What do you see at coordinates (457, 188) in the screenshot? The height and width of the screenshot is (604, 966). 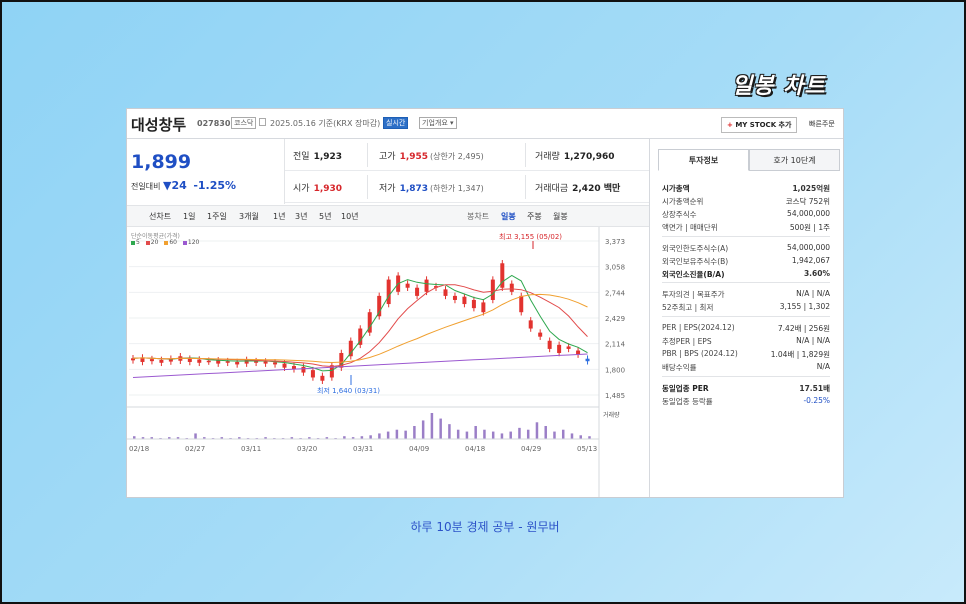 I see `lower-limit: (하한가 1,347)` at bounding box center [457, 188].